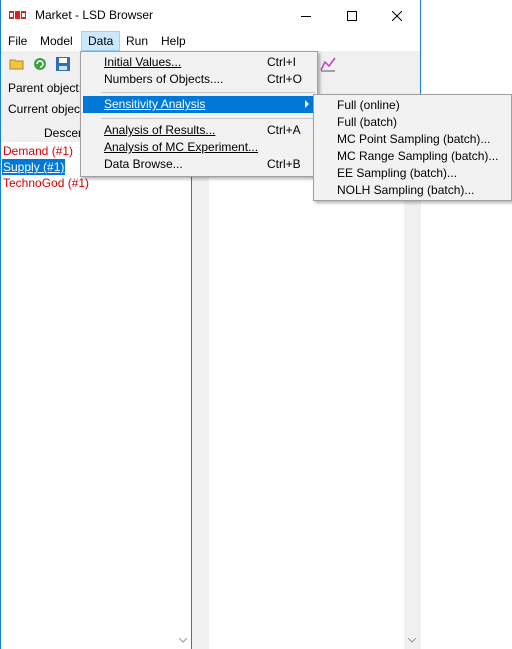  I want to click on shortcut-label: Ctrl+I, so click(282, 62).